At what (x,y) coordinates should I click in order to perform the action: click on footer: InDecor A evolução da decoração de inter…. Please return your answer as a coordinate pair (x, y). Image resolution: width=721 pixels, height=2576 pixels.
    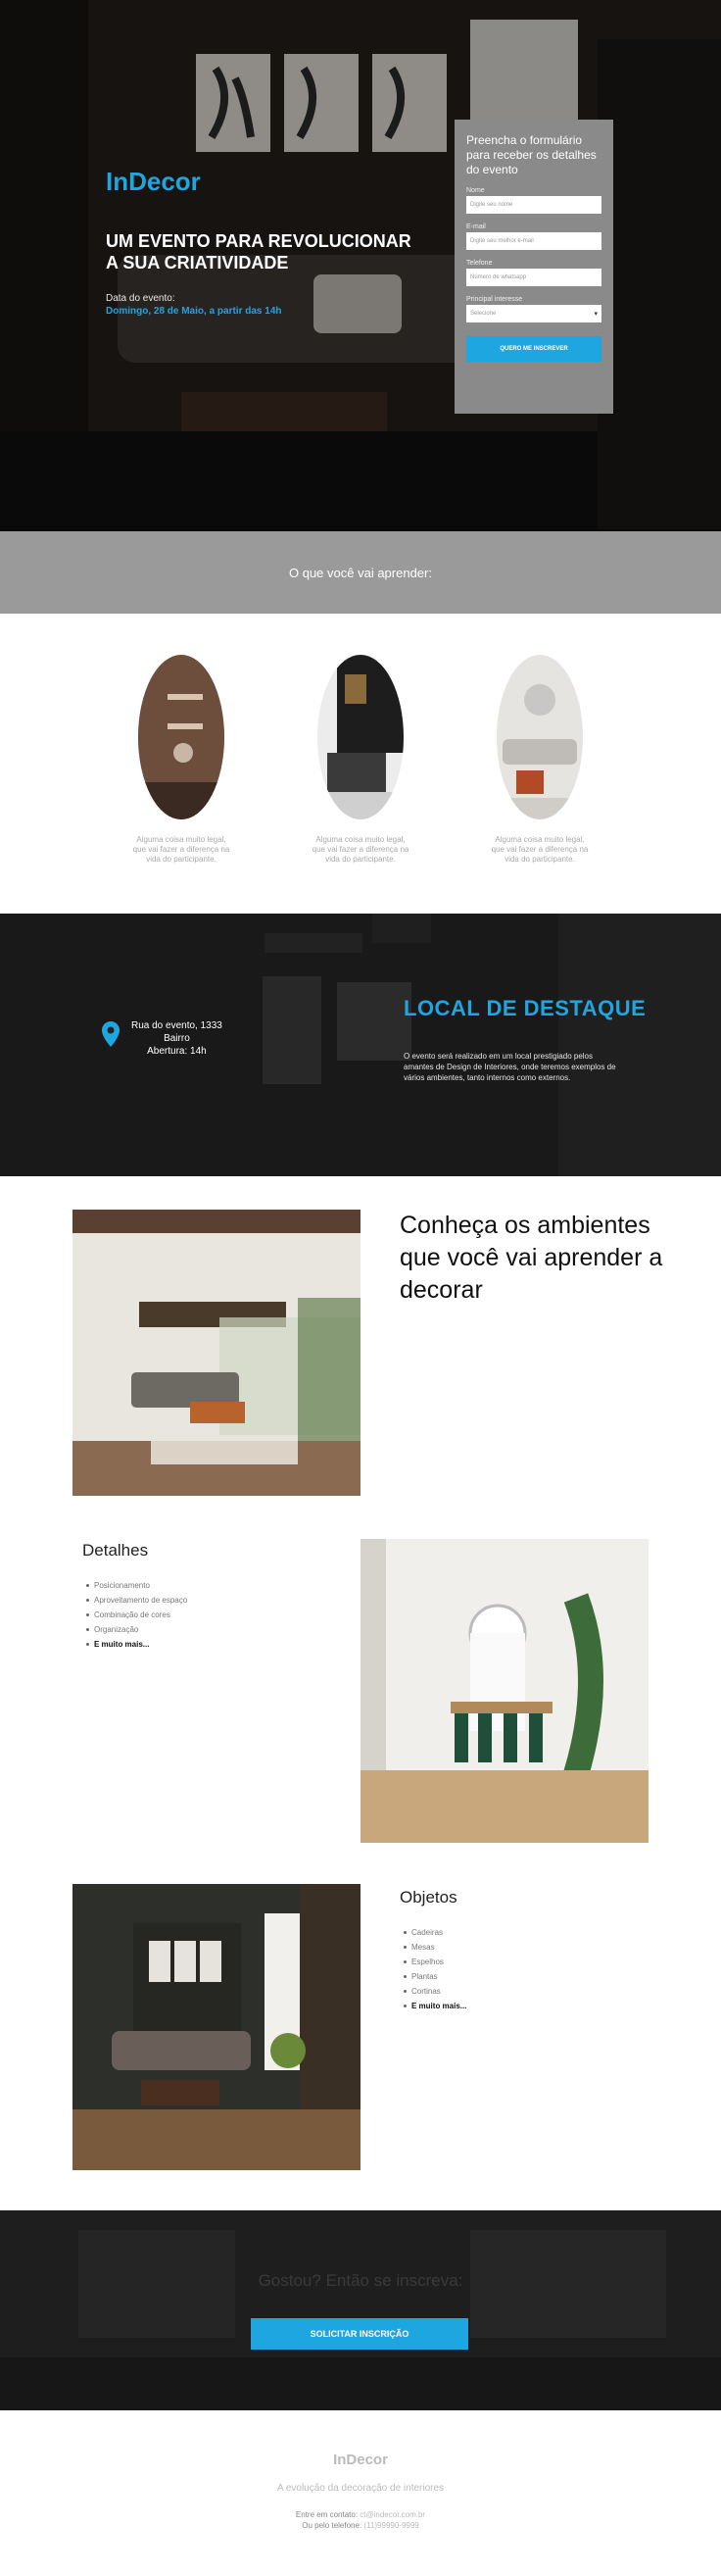
    Looking at the image, I should click on (360, 2493).